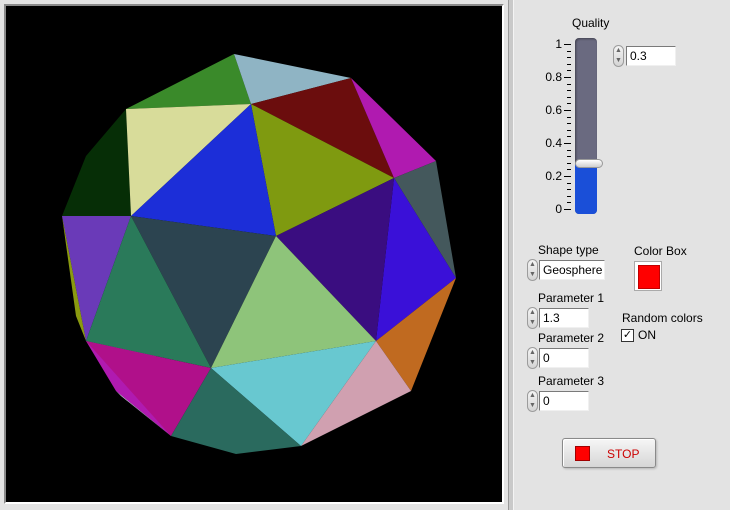 The width and height of the screenshot is (730, 510). What do you see at coordinates (586, 189) in the screenshot?
I see `quality-slider-fill` at bounding box center [586, 189].